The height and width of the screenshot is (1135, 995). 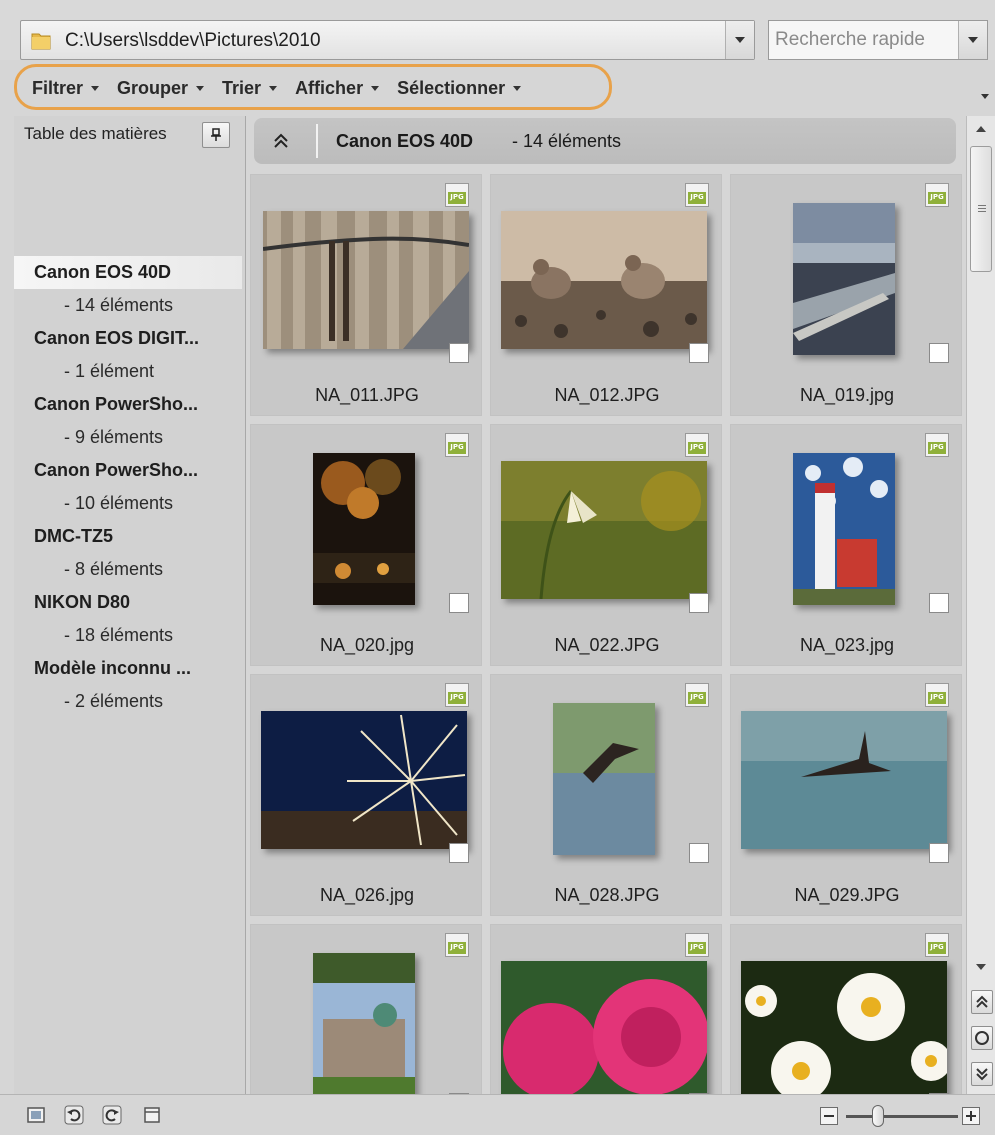 I want to click on select-menu: Sélectionner, so click(x=459, y=88).